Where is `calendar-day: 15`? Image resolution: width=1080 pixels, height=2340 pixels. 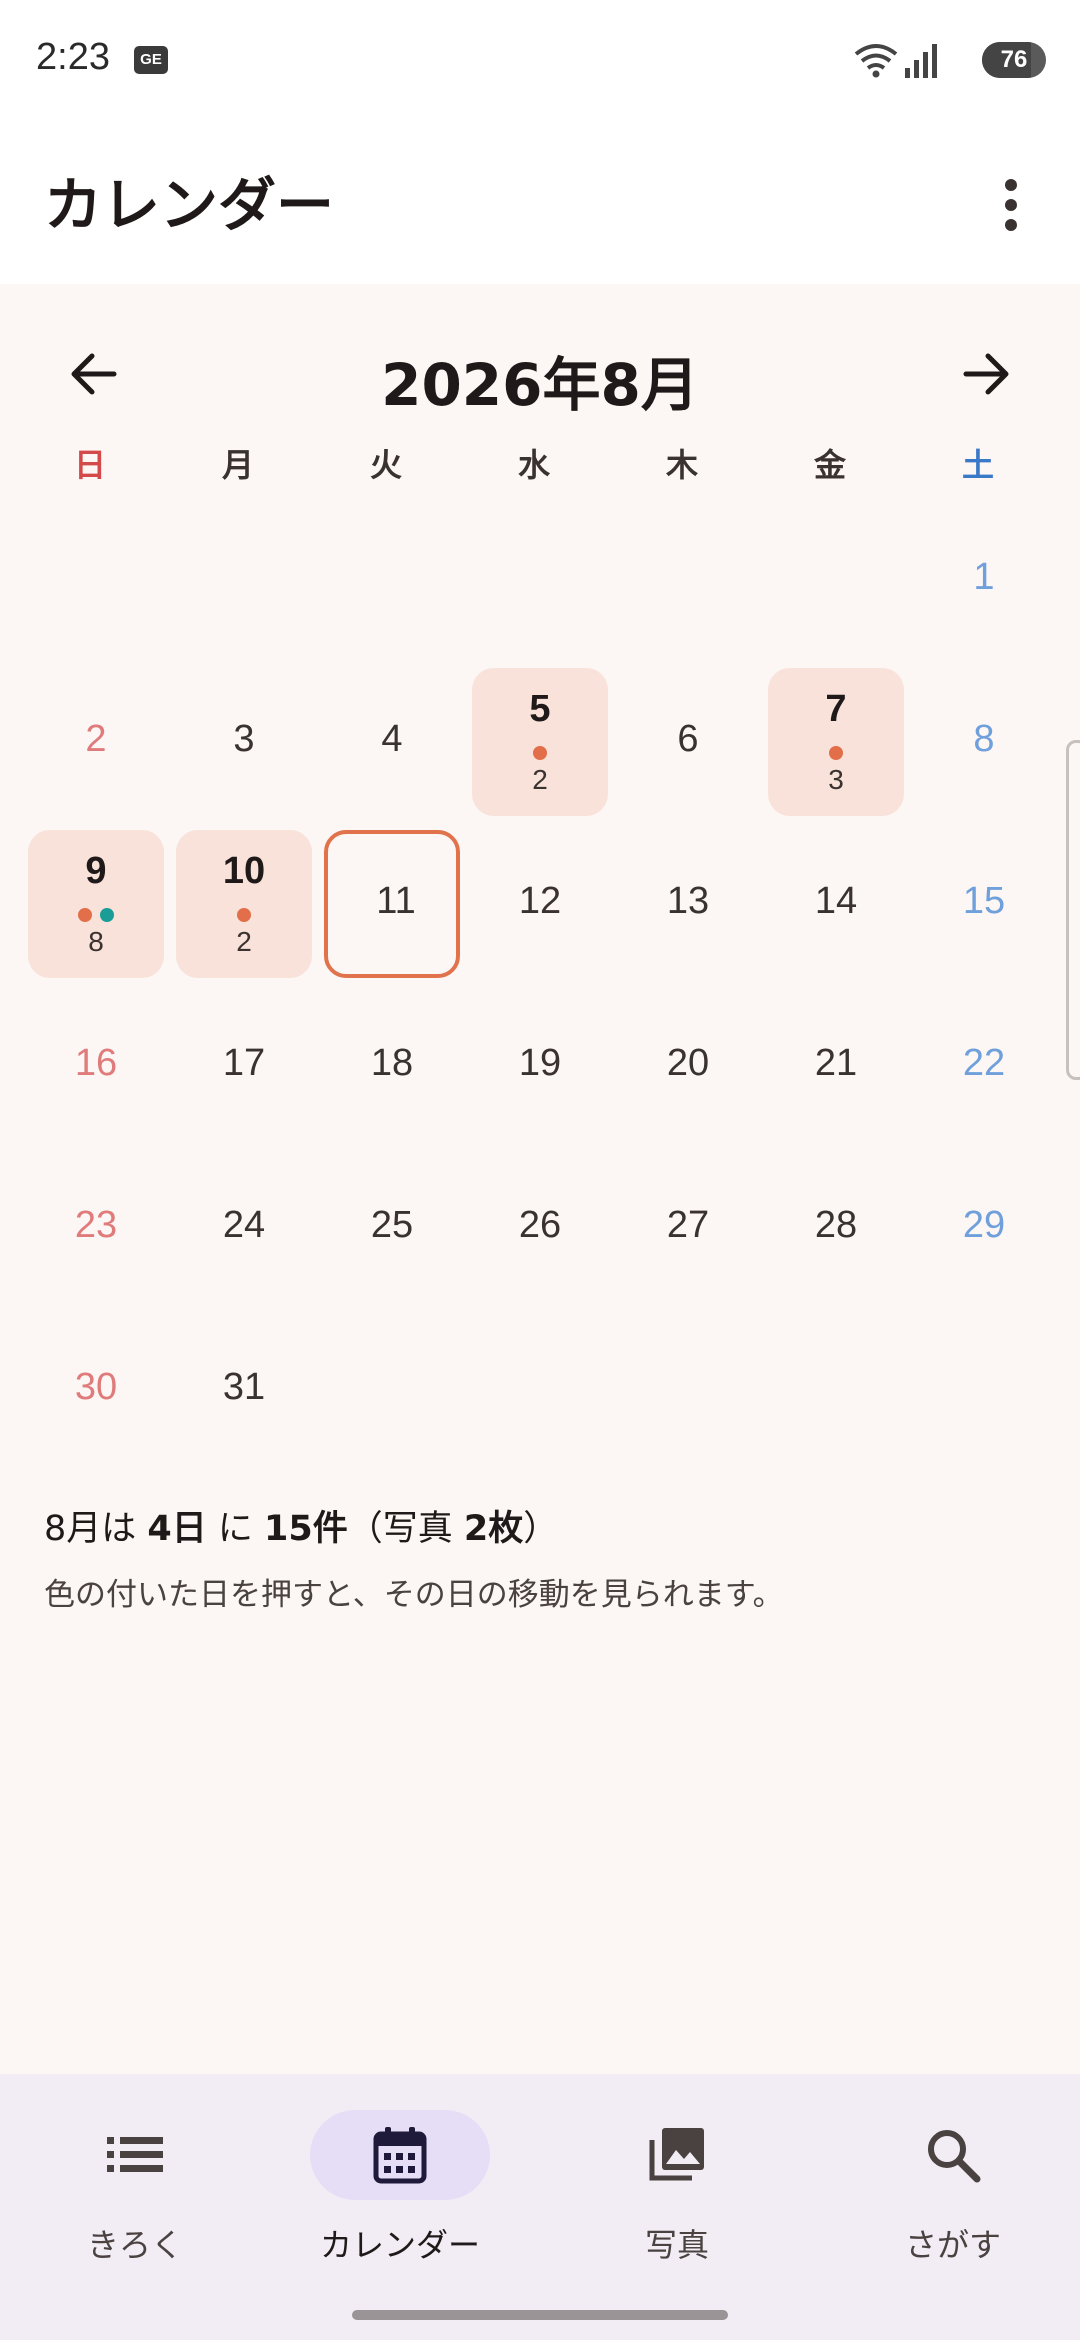
calendar-day: 15 is located at coordinates (984, 904).